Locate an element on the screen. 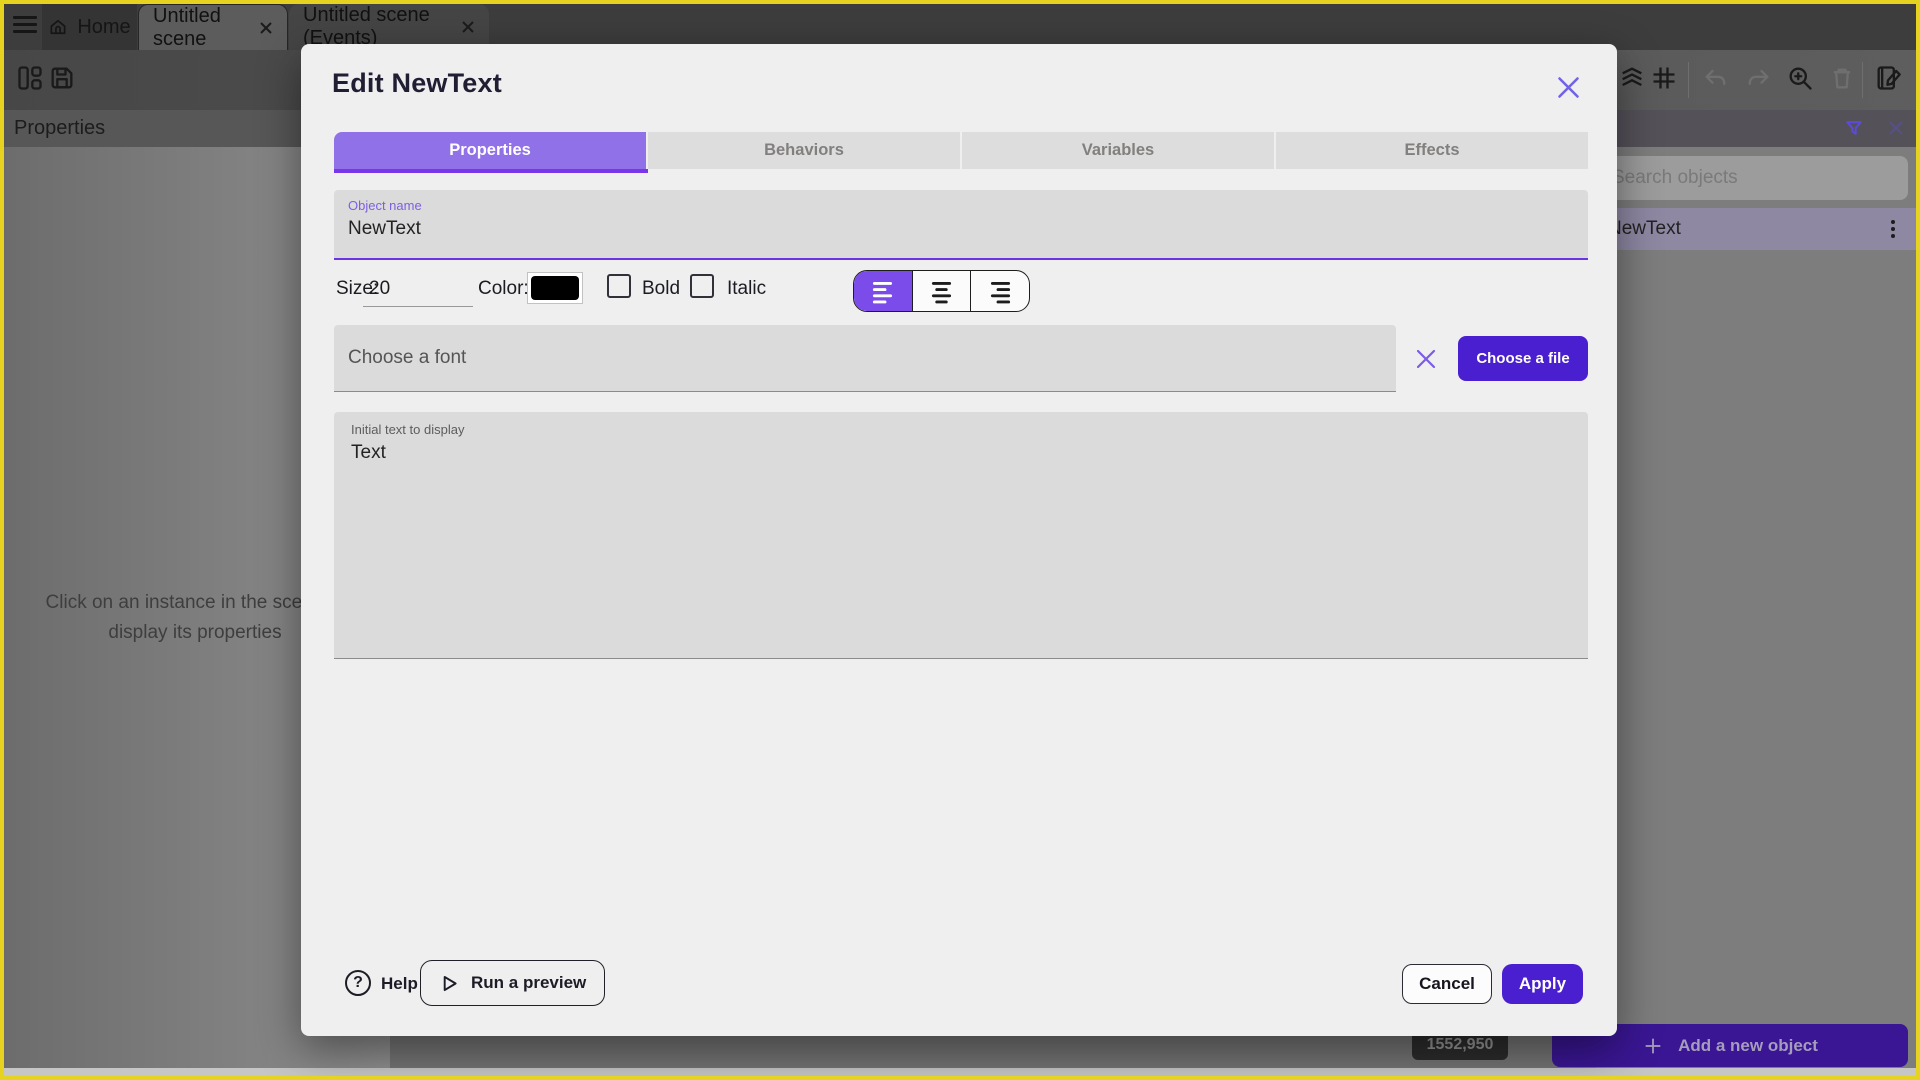  hamburger-icon is located at coordinates (25, 17).